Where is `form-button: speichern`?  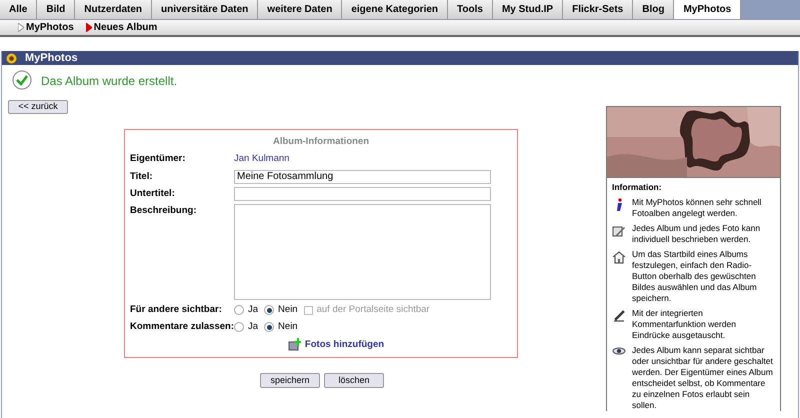
form-button: speichern is located at coordinates (290, 380).